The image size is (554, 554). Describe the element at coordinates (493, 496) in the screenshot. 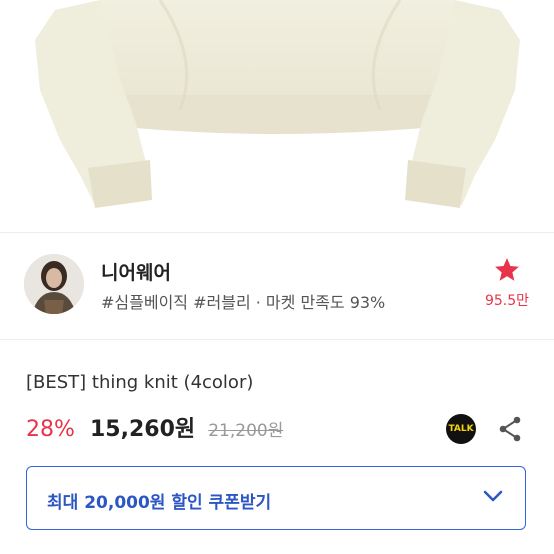

I see `chevron-down-icon` at that location.